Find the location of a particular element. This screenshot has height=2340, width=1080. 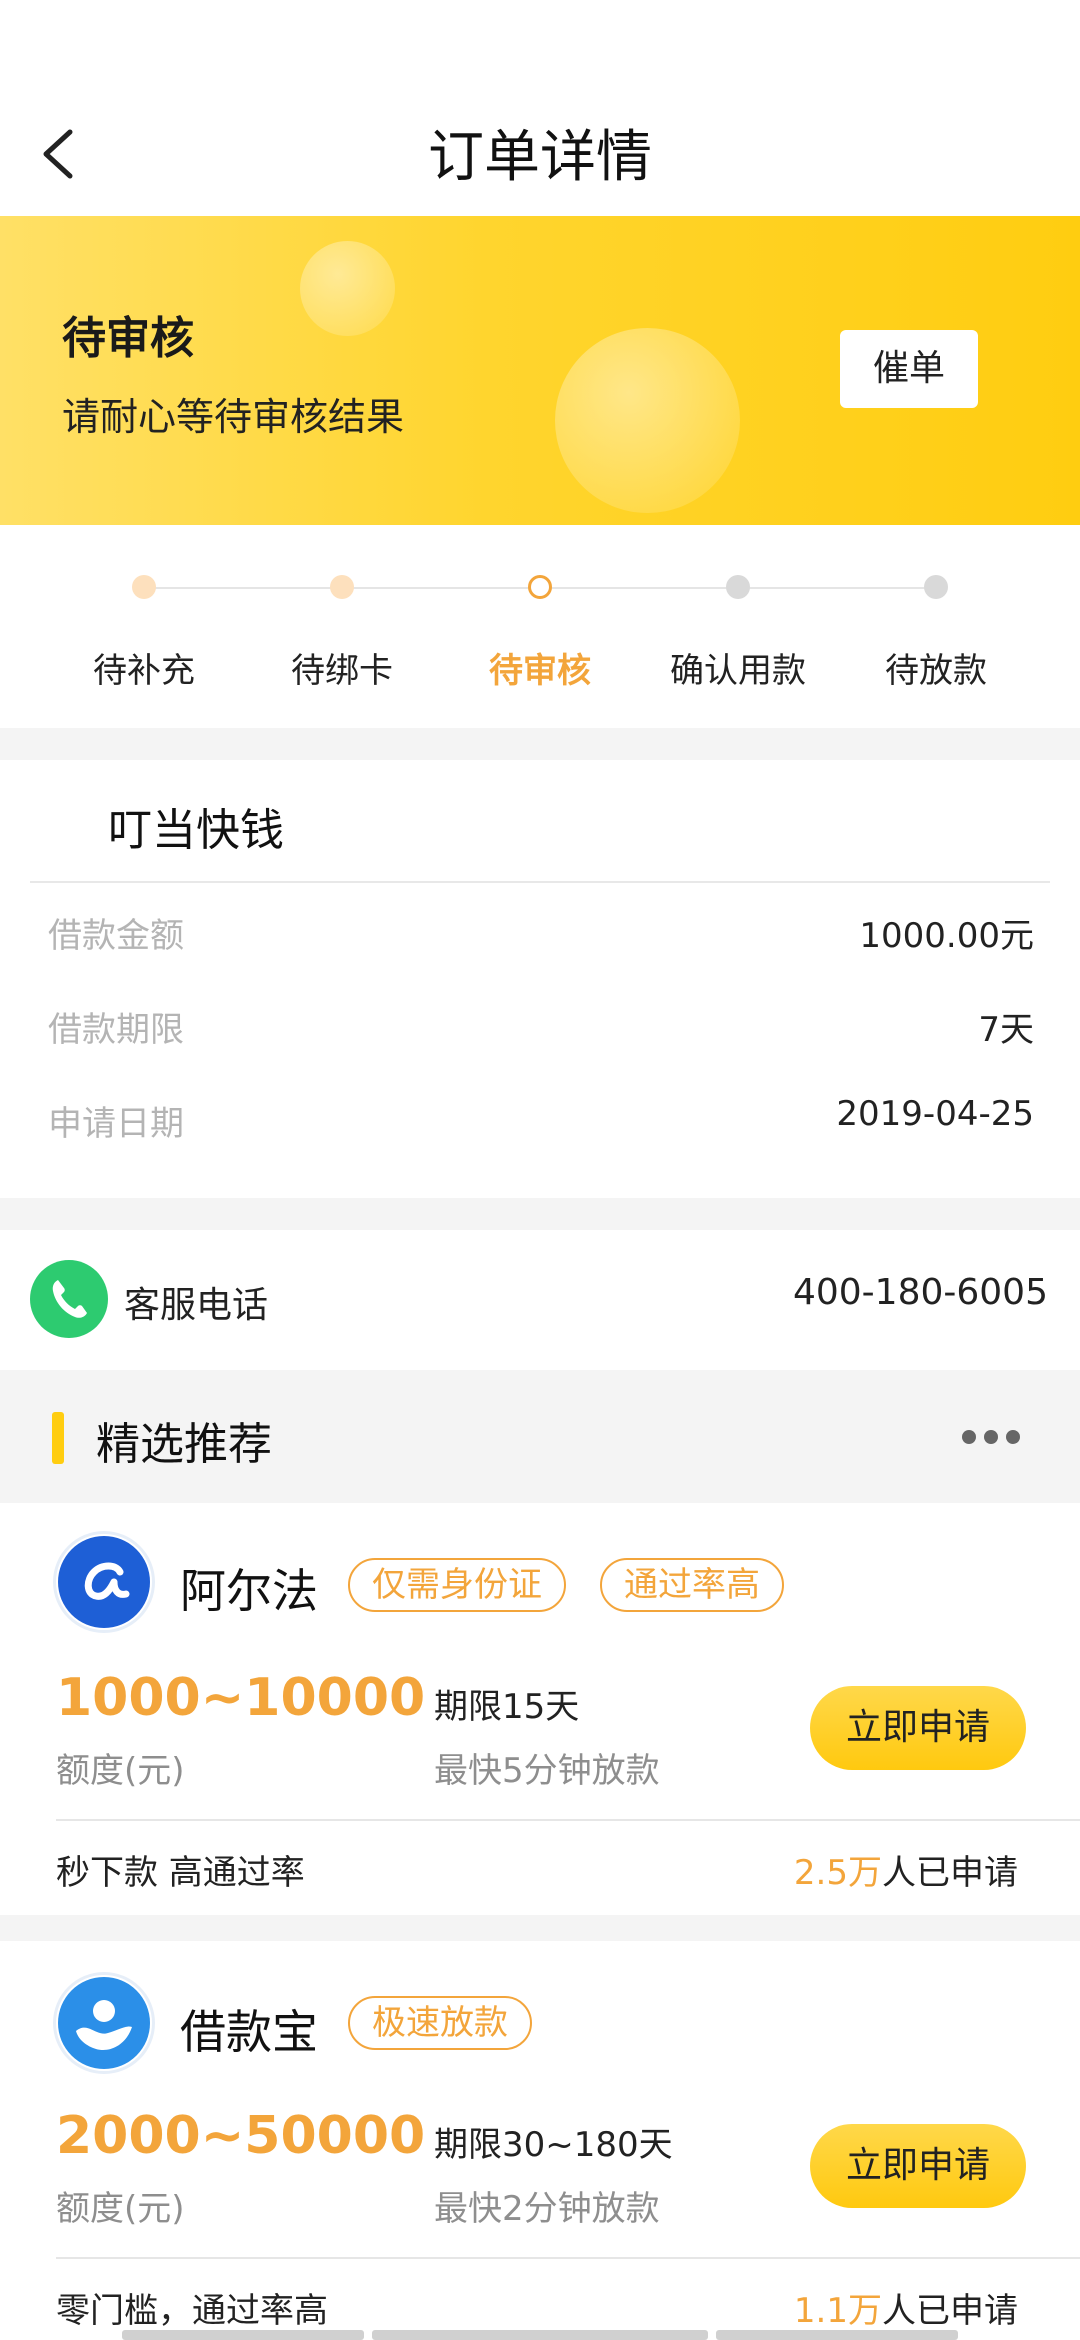

bottom-tab-edges is located at coordinates (540, 2335).